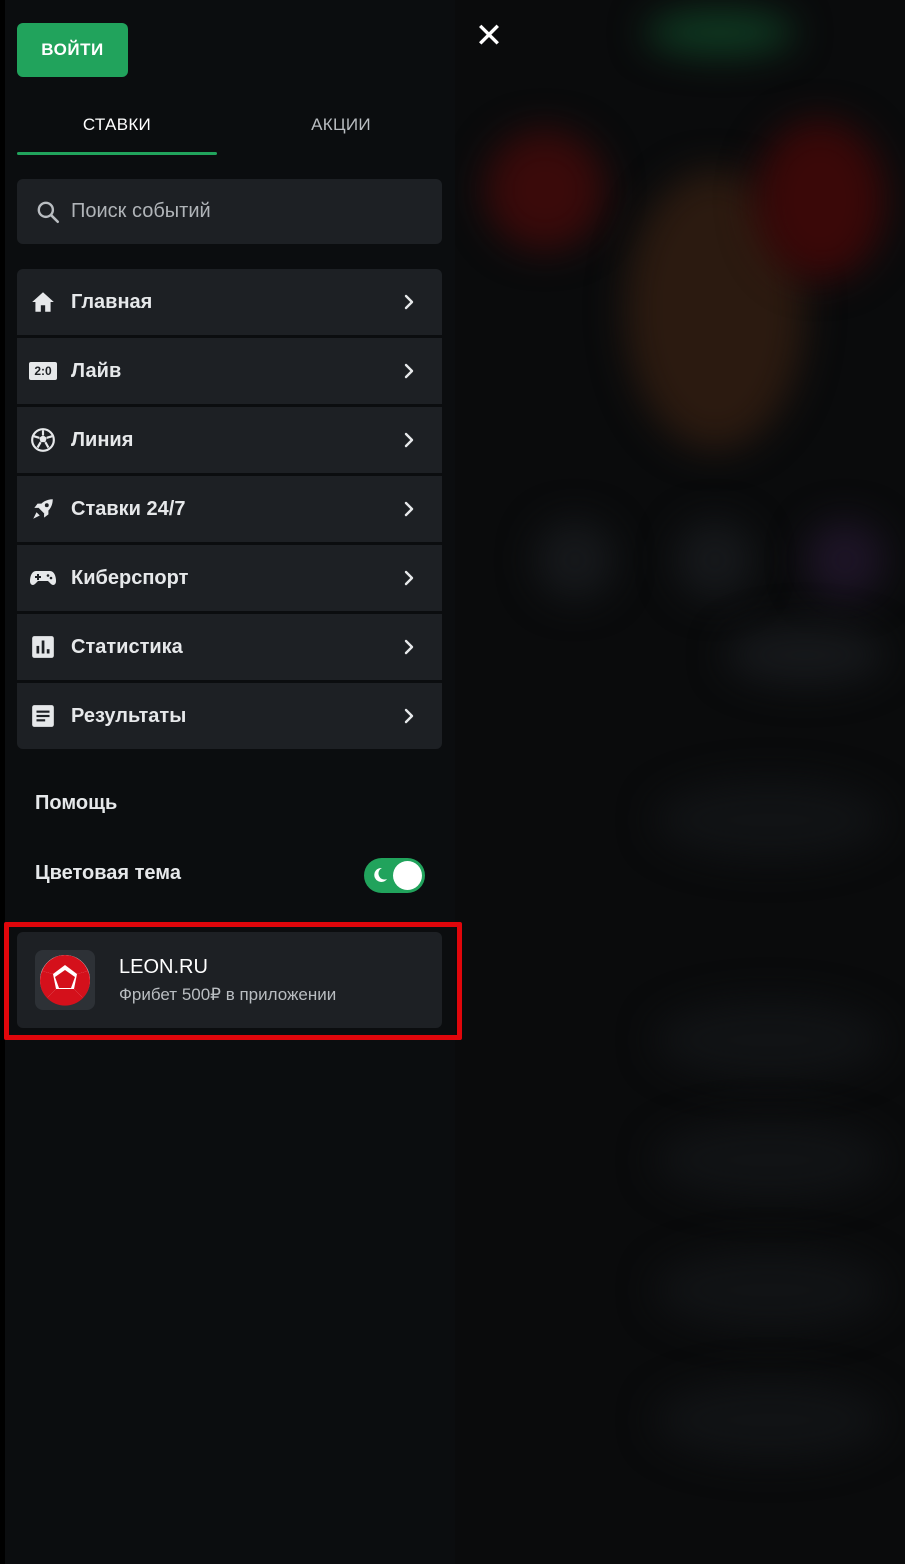  Describe the element at coordinates (380, 874) in the screenshot. I see `moon-icon` at that location.